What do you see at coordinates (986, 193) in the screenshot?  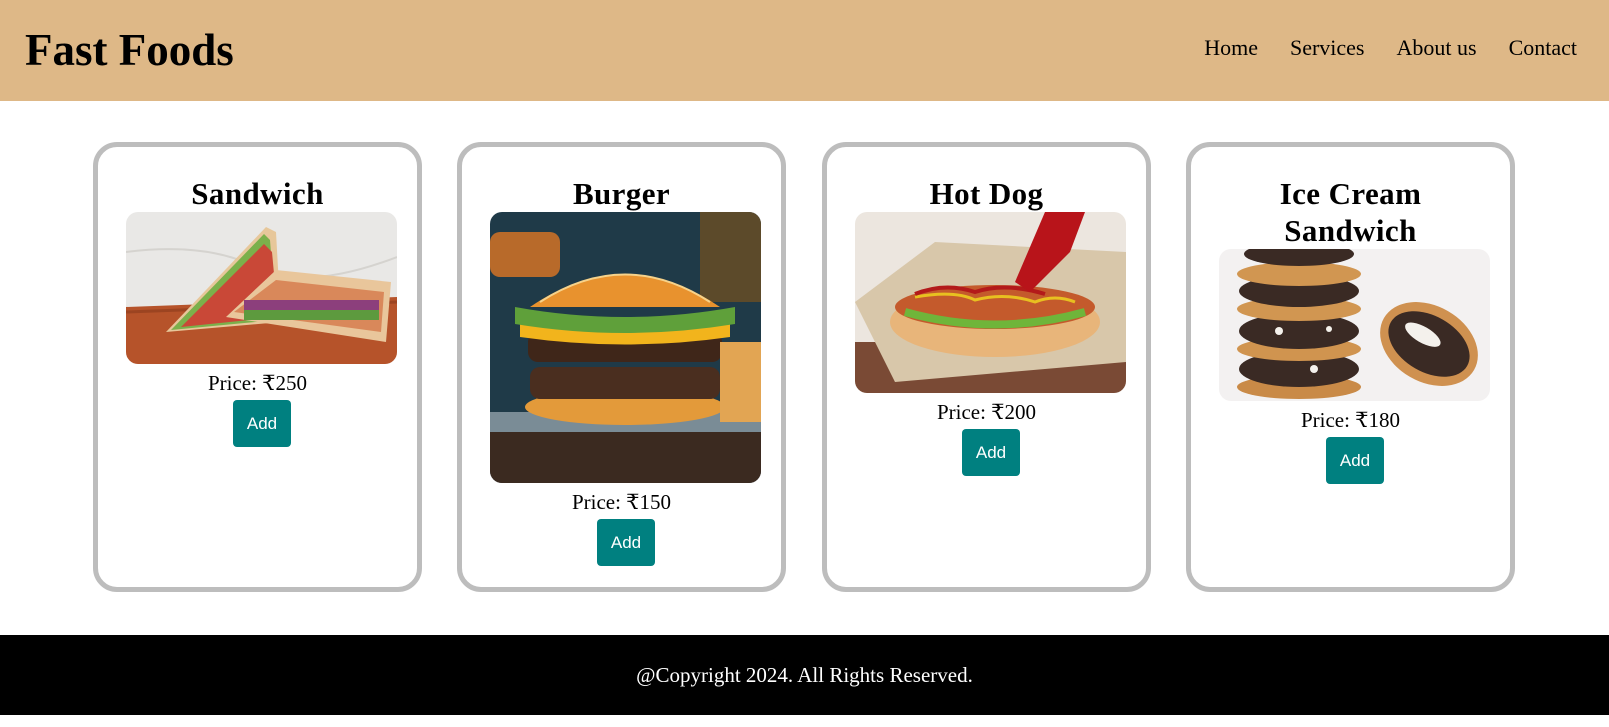 I see `product-title: Hot Dog` at bounding box center [986, 193].